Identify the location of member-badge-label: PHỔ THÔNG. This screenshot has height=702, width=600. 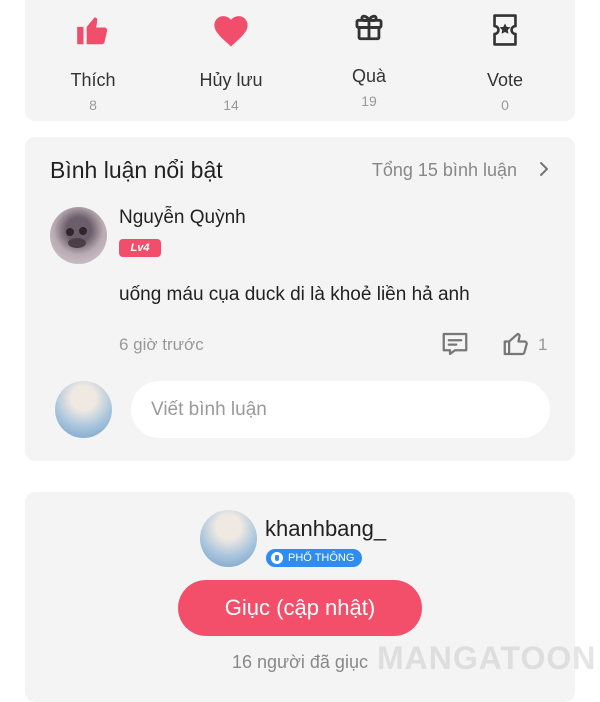
(321, 558).